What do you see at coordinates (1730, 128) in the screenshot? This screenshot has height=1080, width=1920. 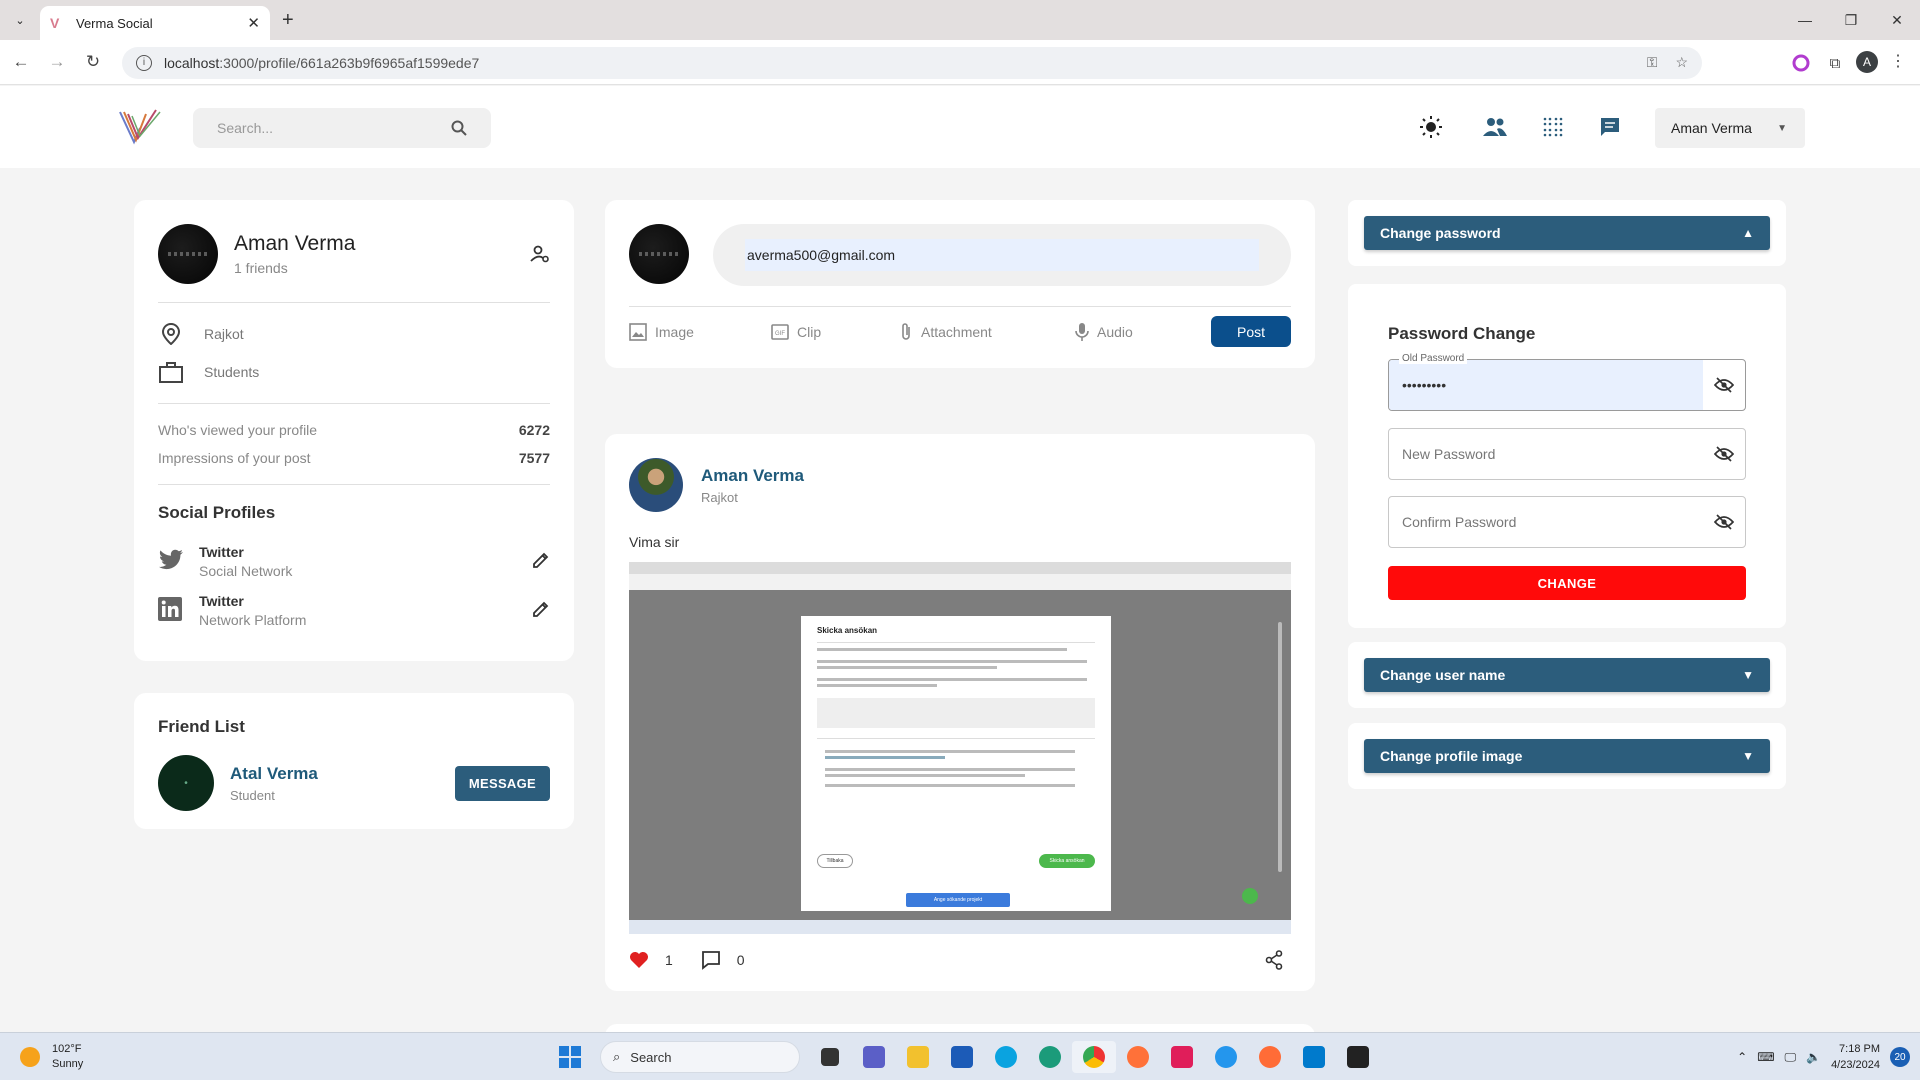 I see `user-menu-select: Aman Verma ▼` at bounding box center [1730, 128].